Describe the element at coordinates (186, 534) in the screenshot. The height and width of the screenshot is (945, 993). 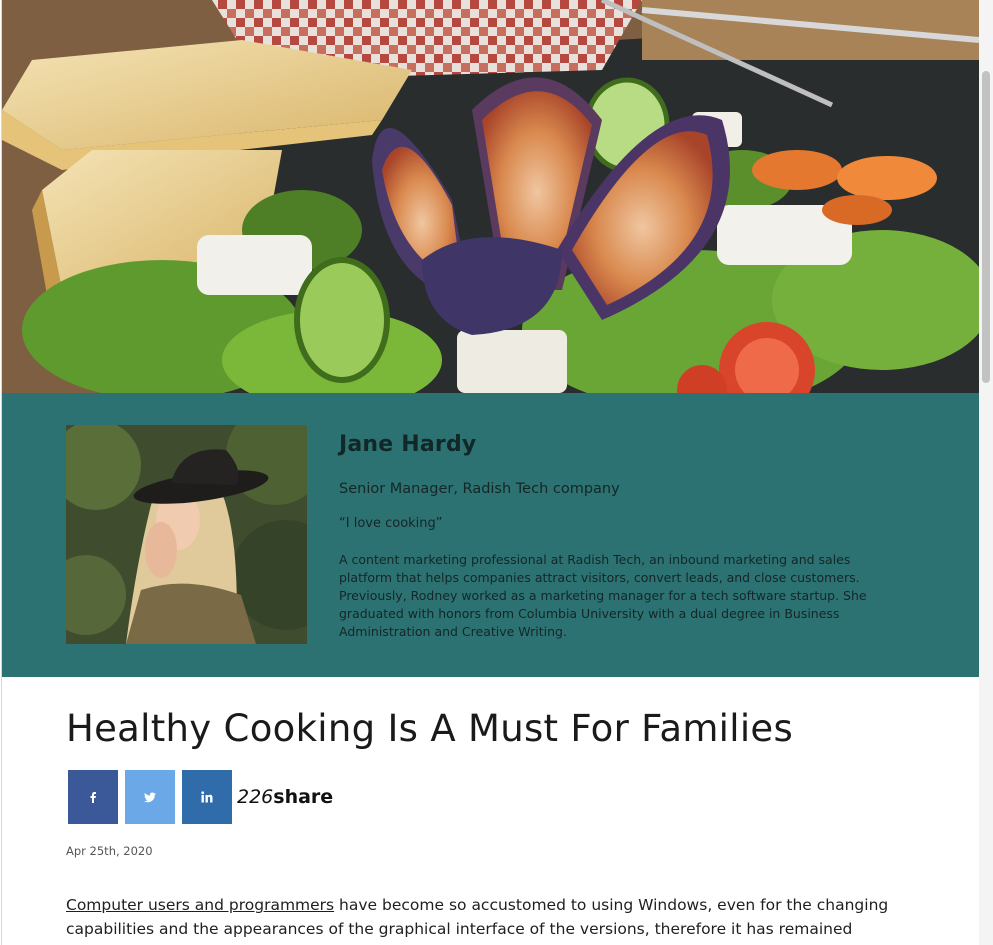
I see `author-avatar` at that location.